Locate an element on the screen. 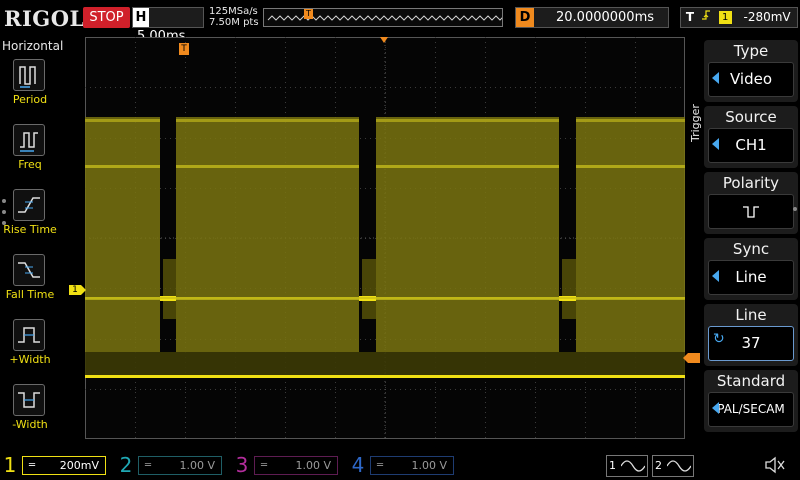 This screenshot has width=800, height=480. speaker-mute-icon is located at coordinates (775, 465).